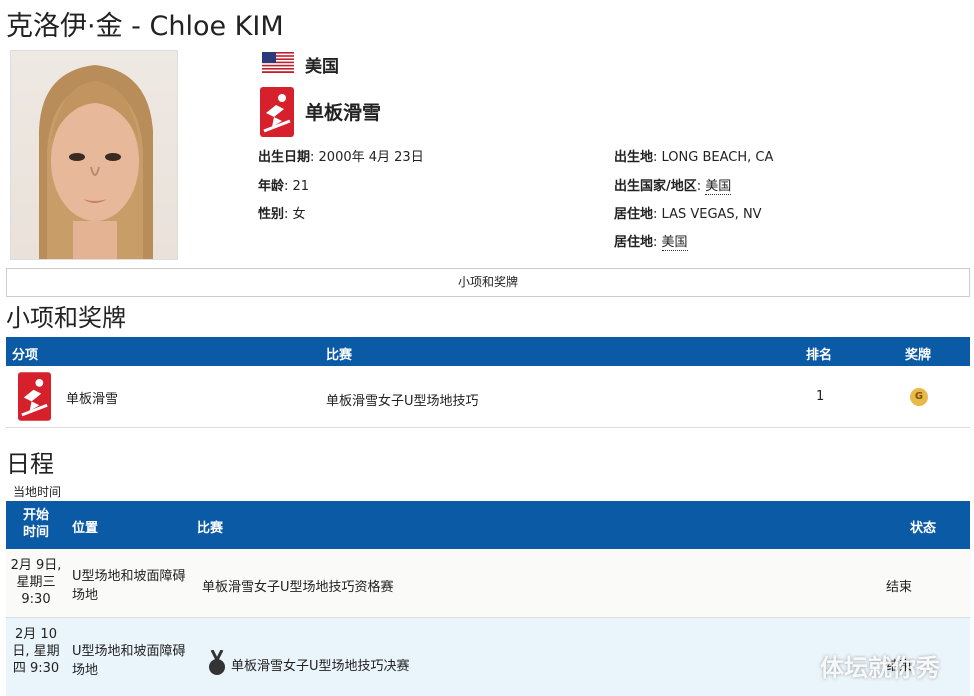 Image resolution: width=974 pixels, height=696 pixels. I want to click on events-table-header: 分项 比赛 排名 奖牌, so click(488, 351).